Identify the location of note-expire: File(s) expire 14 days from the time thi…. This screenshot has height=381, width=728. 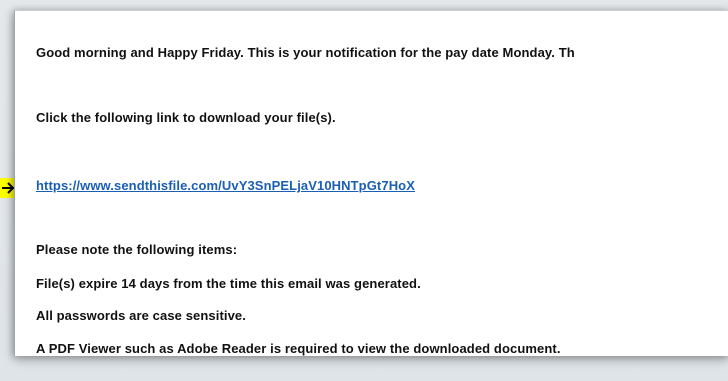
(228, 283).